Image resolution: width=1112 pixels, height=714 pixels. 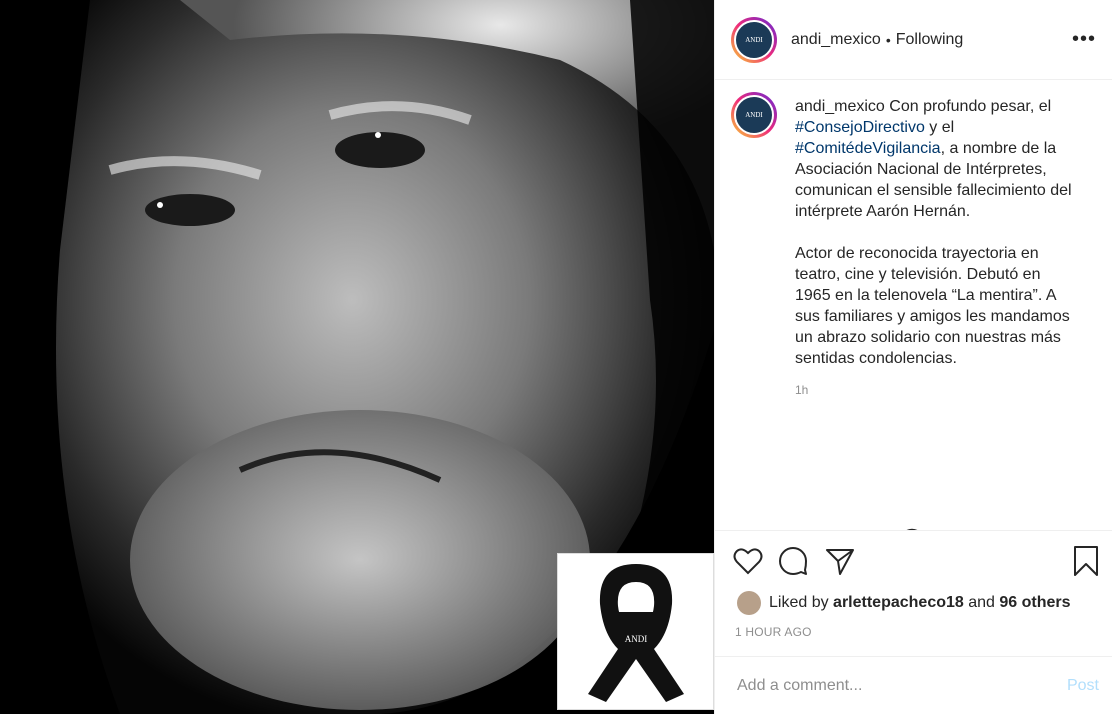 I want to click on ribbon-logo-text: ANDI, so click(x=636, y=639).